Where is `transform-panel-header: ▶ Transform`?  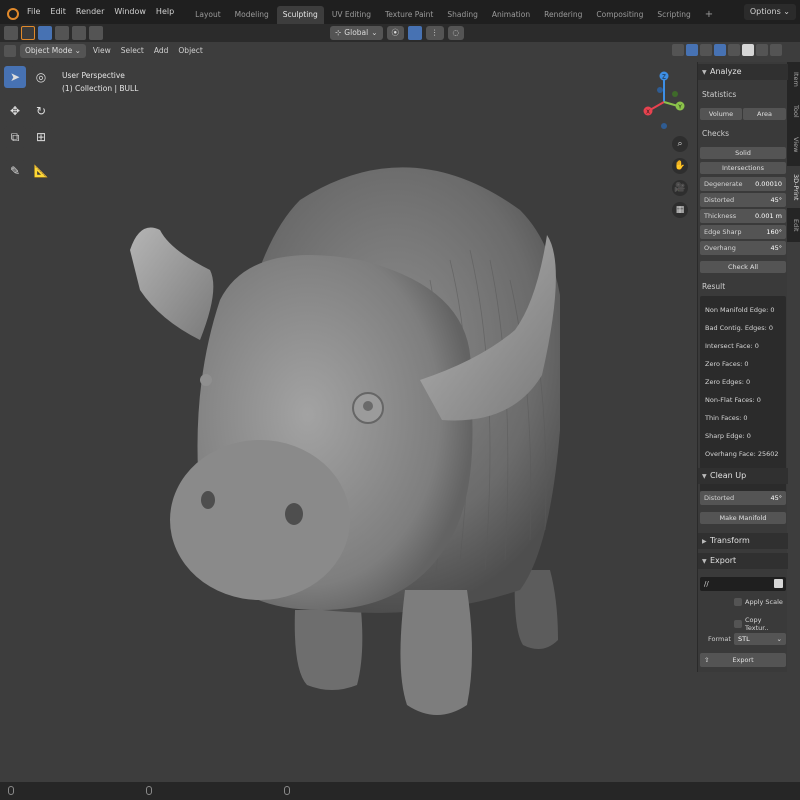 transform-panel-header: ▶ Transform is located at coordinates (743, 541).